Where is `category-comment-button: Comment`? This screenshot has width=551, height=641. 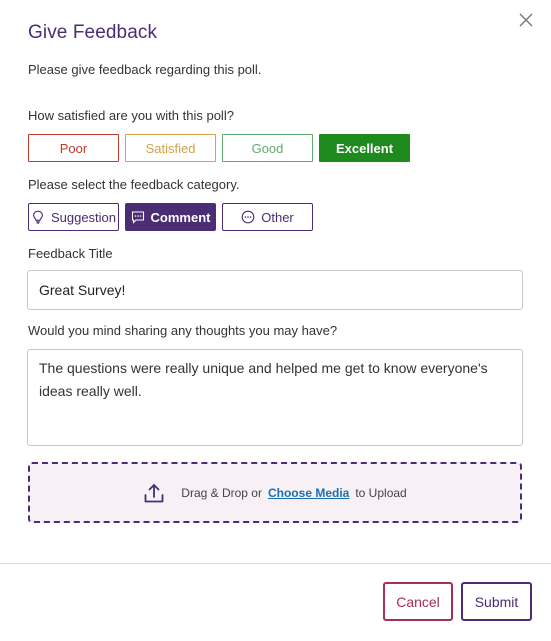
category-comment-button: Comment is located at coordinates (170, 217).